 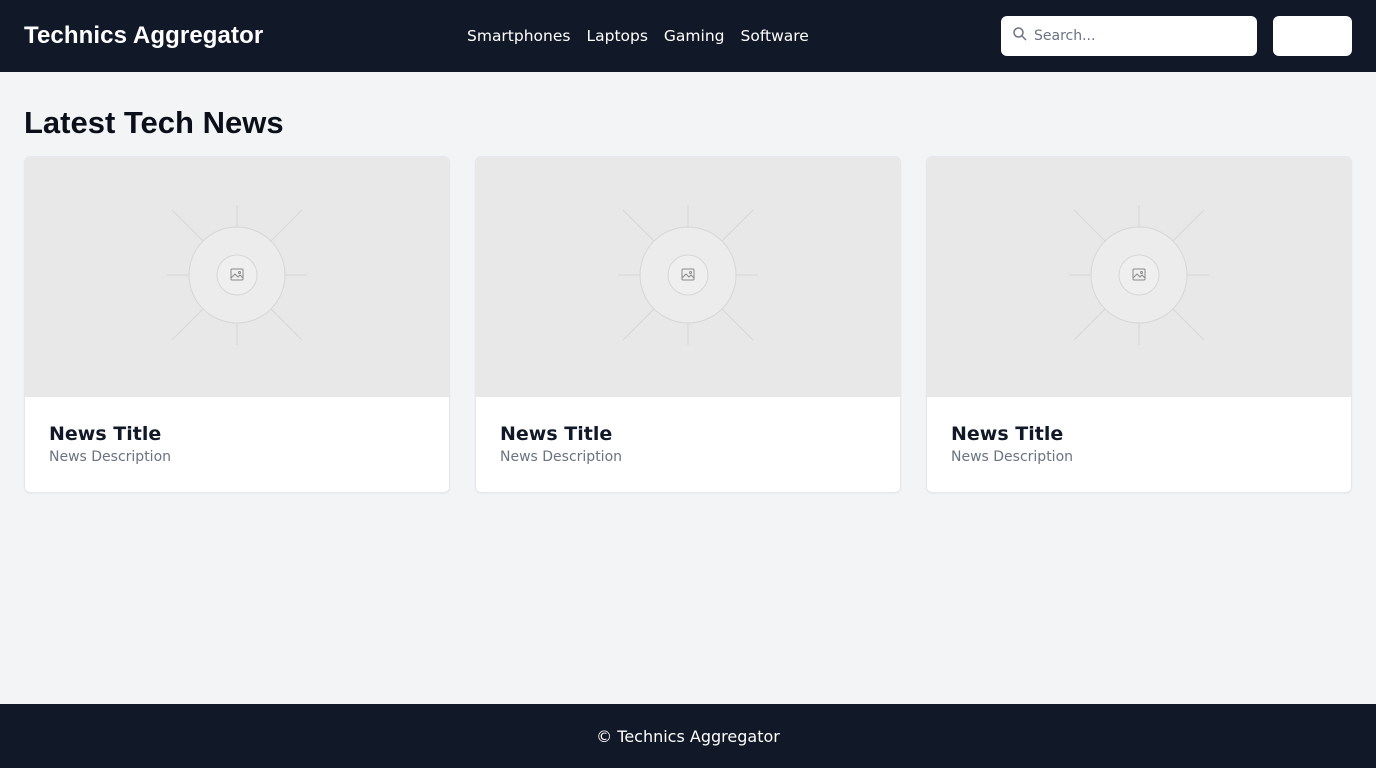 What do you see at coordinates (154, 122) in the screenshot?
I see `page-title: Latest Tech News` at bounding box center [154, 122].